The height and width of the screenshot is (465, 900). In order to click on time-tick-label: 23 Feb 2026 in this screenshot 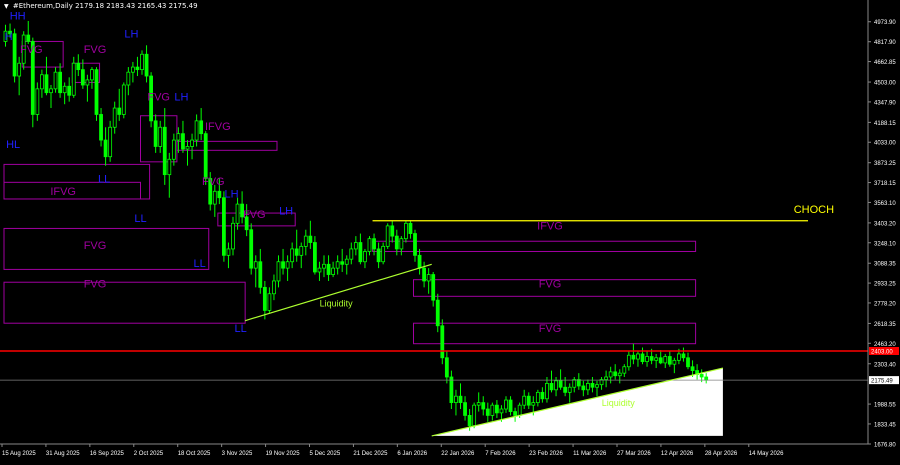, I will do `click(546, 454)`.